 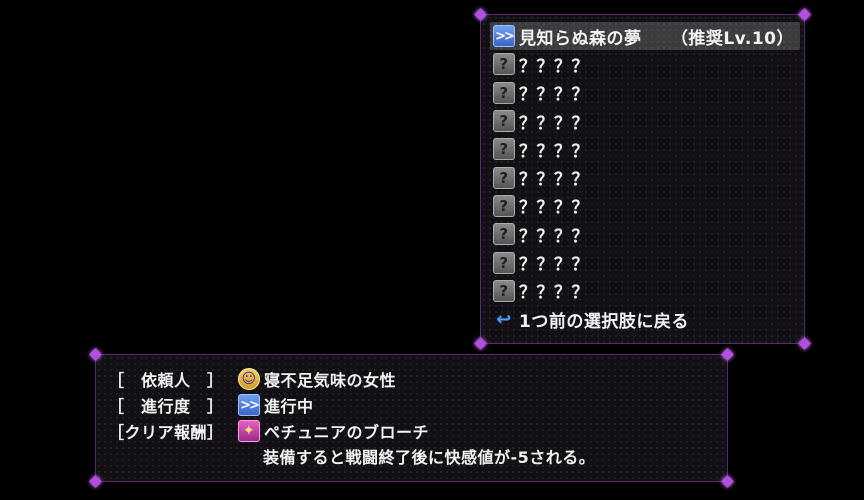 I want to click on reward-value: ペチュニアのブローチ, so click(x=347, y=432).